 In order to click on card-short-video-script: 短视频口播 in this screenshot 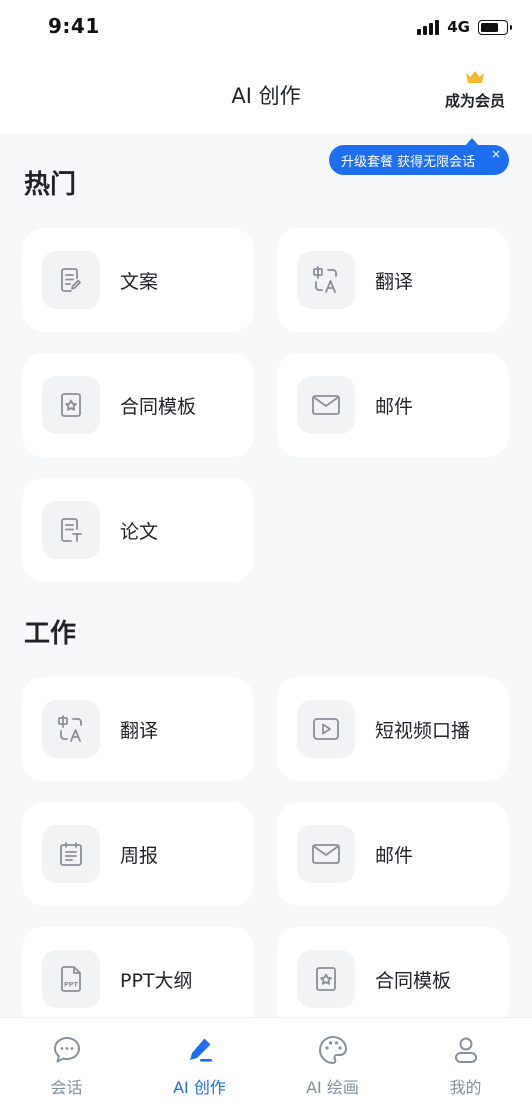, I will do `click(393, 729)`.